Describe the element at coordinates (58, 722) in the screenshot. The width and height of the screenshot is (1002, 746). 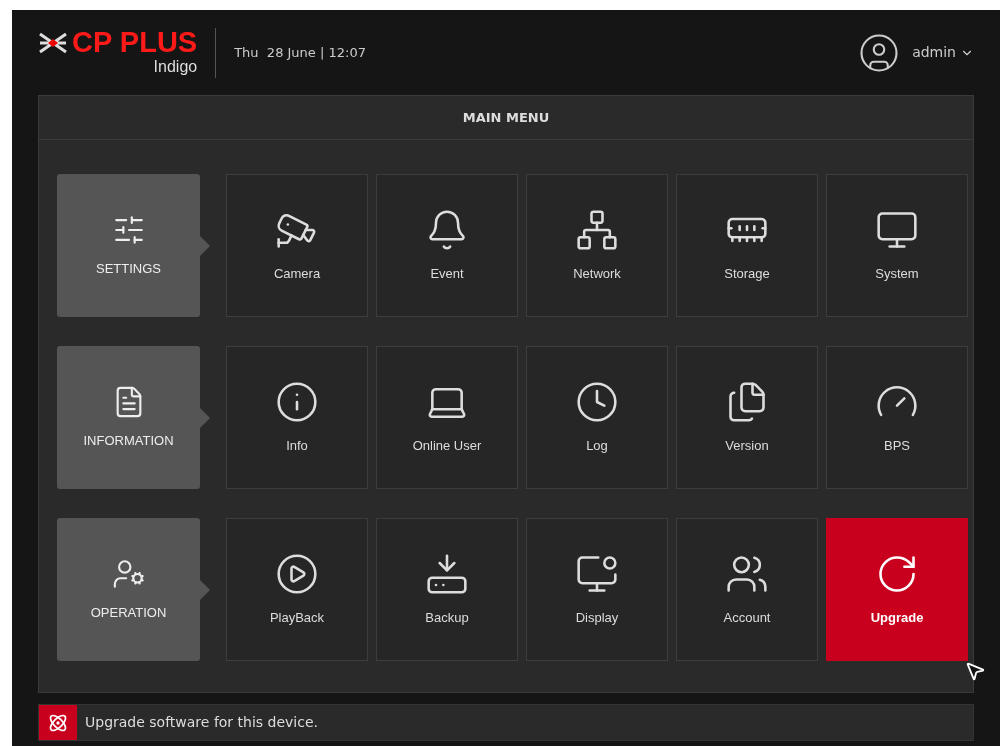
I see `atom-icon` at that location.